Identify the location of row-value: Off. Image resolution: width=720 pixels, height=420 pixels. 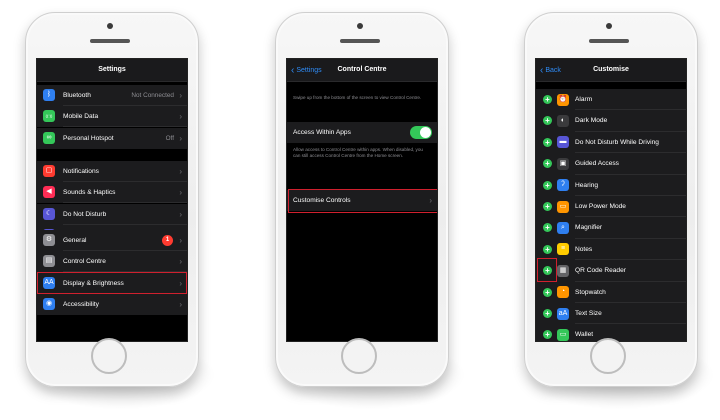
(169, 138).